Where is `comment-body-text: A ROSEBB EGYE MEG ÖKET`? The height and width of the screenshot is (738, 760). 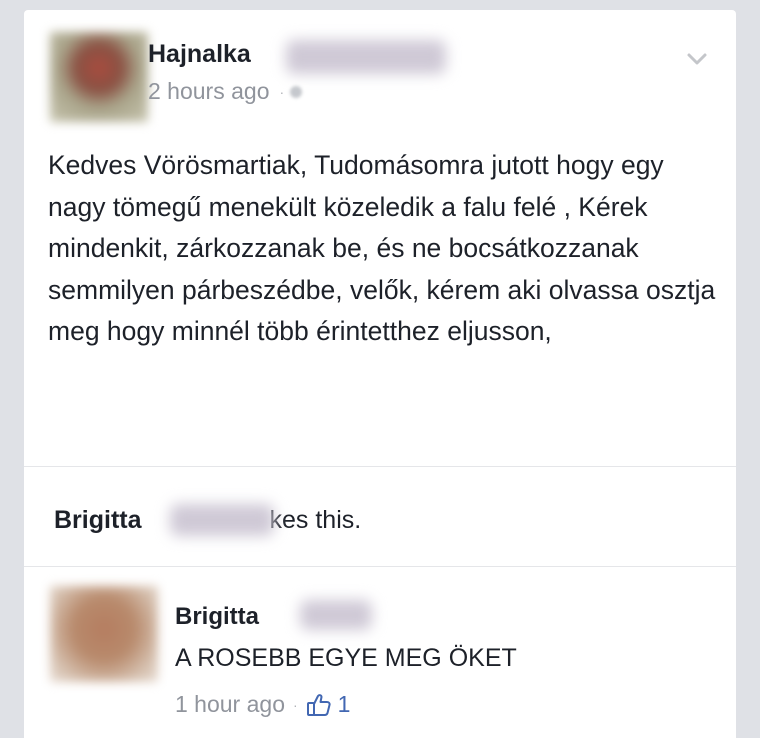 comment-body-text: A ROSEBB EGYE MEG ÖKET is located at coordinates (346, 658).